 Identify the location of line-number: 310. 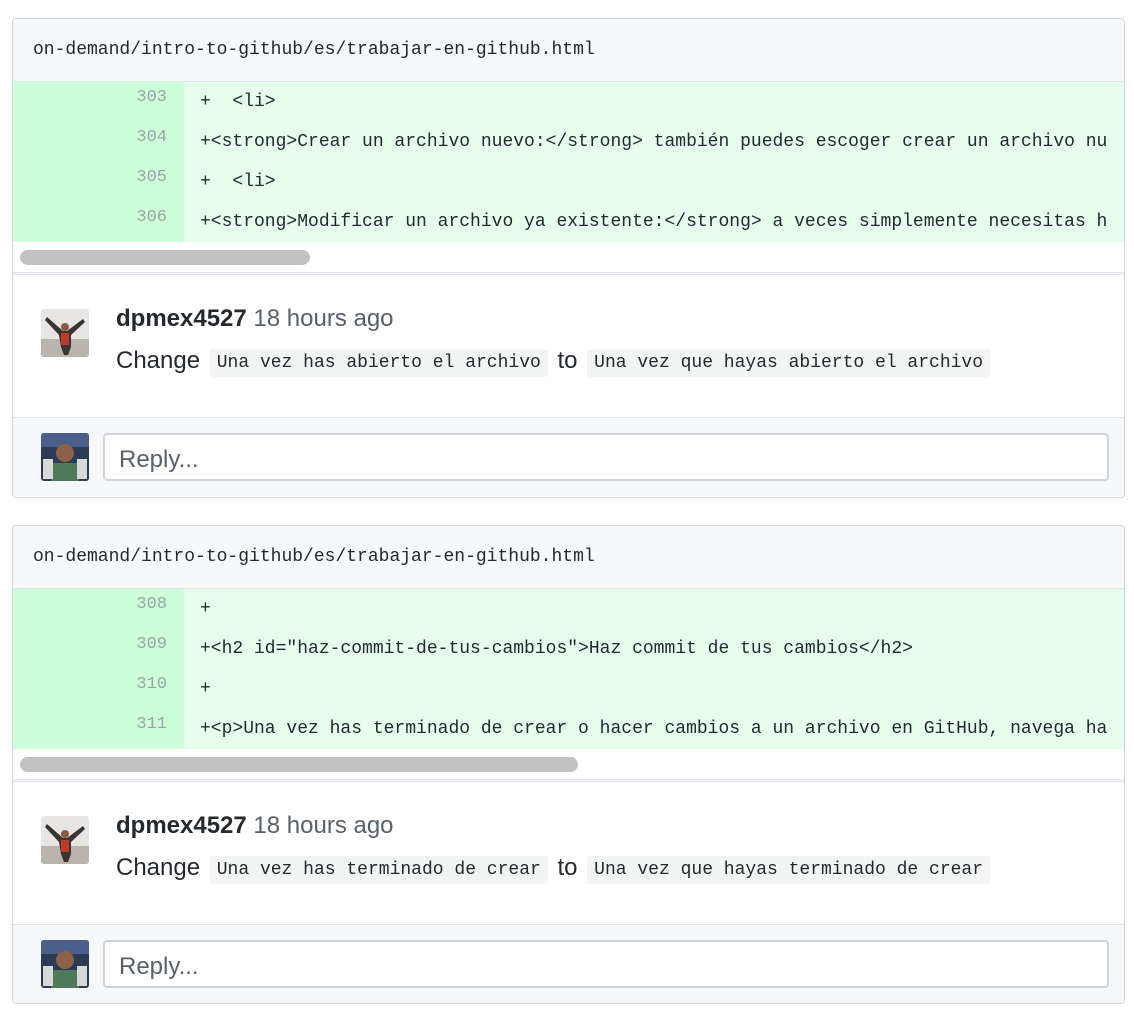
(98, 689).